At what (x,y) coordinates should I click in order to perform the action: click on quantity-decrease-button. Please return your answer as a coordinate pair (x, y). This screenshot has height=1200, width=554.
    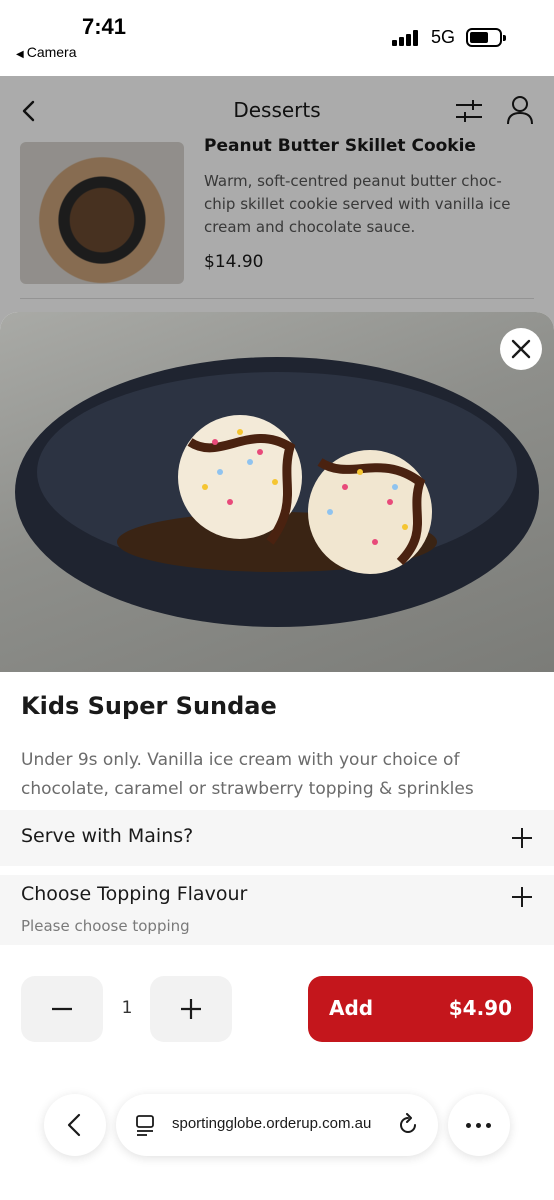
    Looking at the image, I should click on (62, 1009).